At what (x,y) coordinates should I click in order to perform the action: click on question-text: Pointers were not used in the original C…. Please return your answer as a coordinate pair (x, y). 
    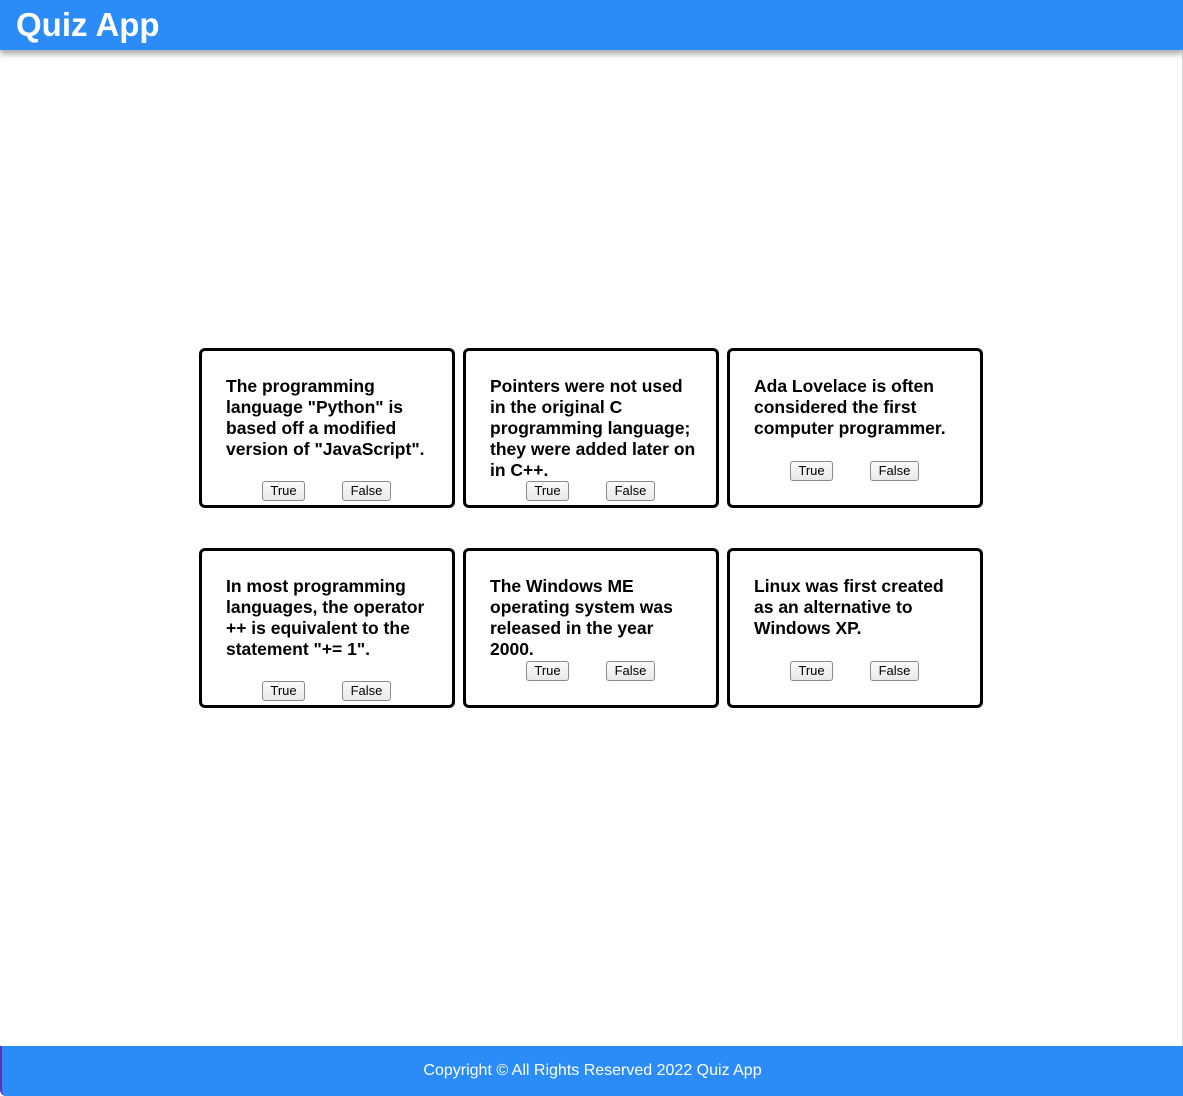
    Looking at the image, I should click on (593, 428).